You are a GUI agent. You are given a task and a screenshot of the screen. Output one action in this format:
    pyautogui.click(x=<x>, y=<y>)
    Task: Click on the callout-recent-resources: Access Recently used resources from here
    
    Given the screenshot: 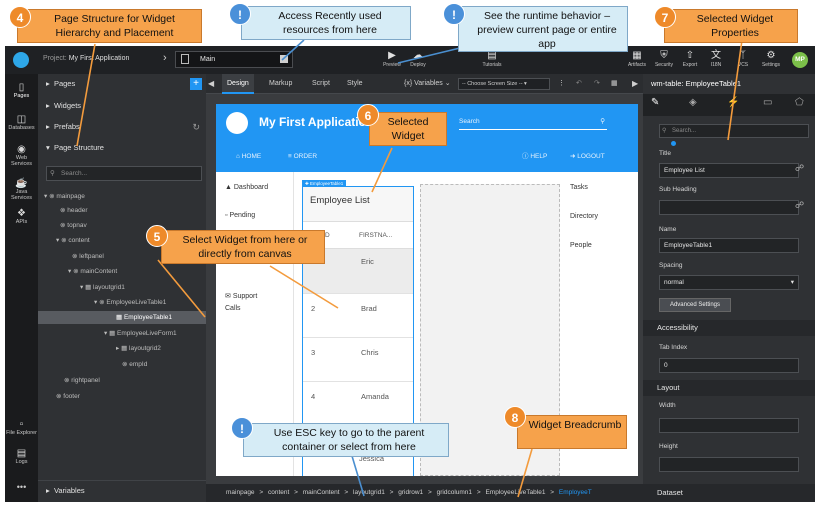 What is the action you would take?
    pyautogui.click(x=326, y=23)
    